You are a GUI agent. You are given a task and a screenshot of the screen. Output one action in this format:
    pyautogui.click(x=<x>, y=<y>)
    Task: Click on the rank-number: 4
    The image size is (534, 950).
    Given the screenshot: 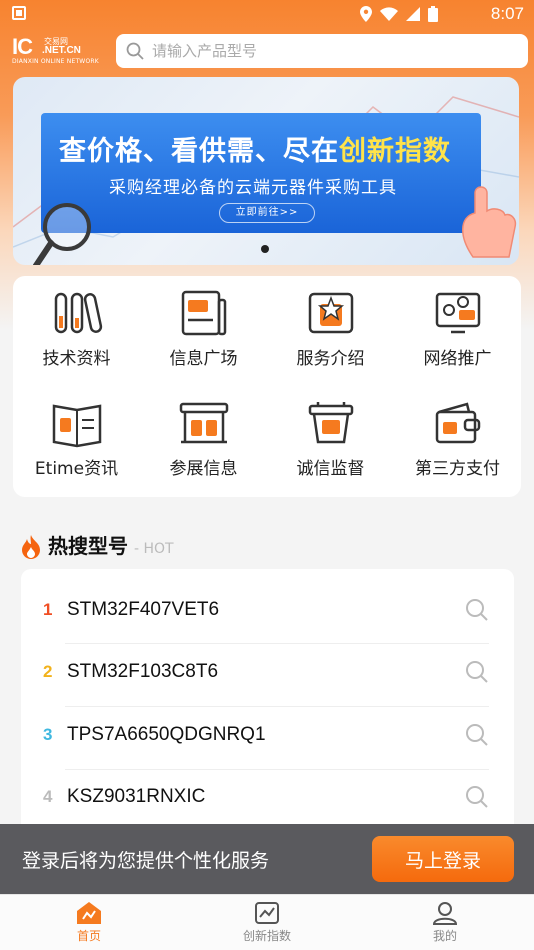 What is the action you would take?
    pyautogui.click(x=48, y=796)
    